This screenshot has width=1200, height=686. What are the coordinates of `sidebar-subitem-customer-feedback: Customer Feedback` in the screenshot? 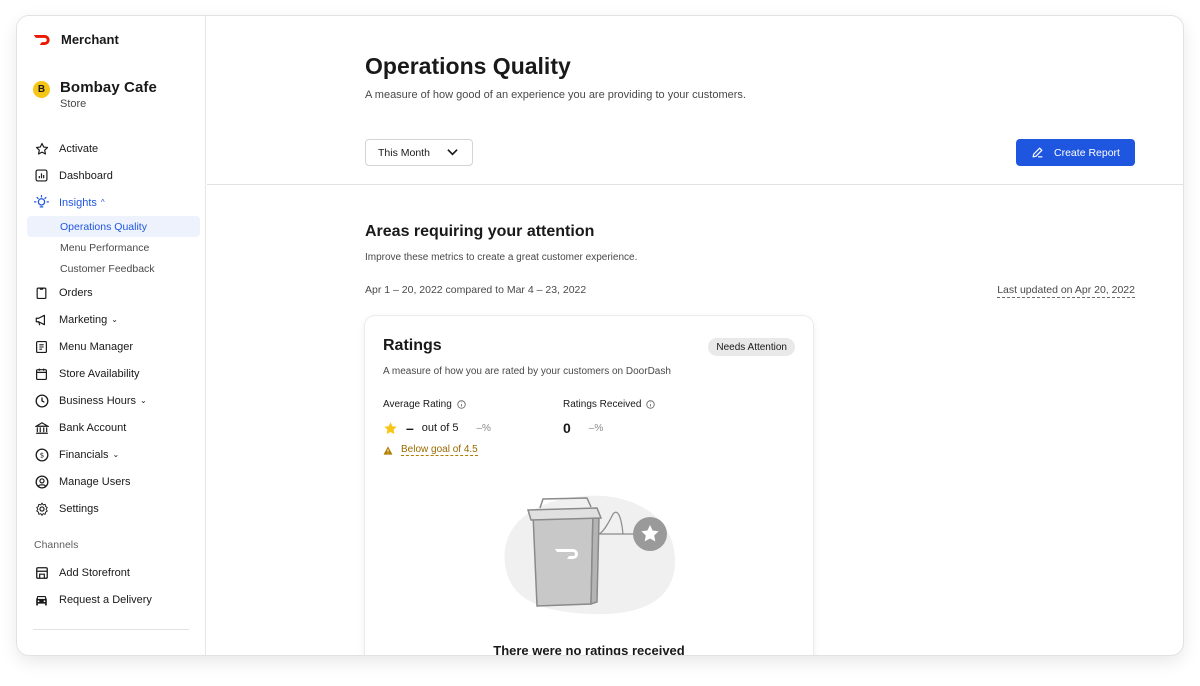 It's located at (113, 268).